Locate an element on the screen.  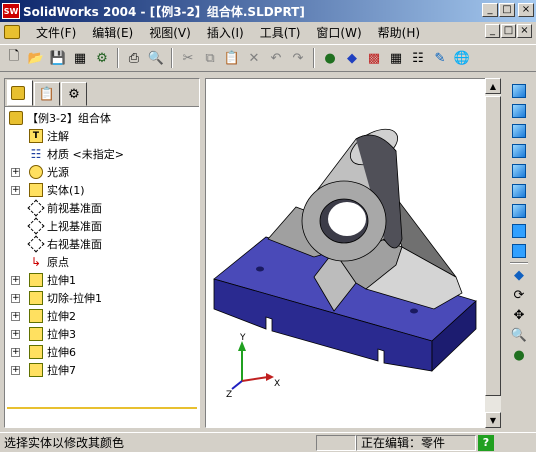
tree-item-label: 前视基准面 is located at coordinates (74, 208).